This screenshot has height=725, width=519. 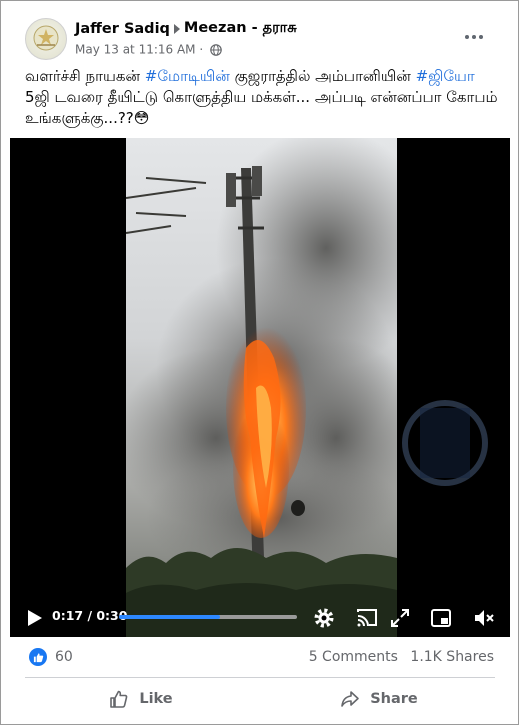 I want to click on shares-count: 1.1K Shares, so click(x=452, y=657).